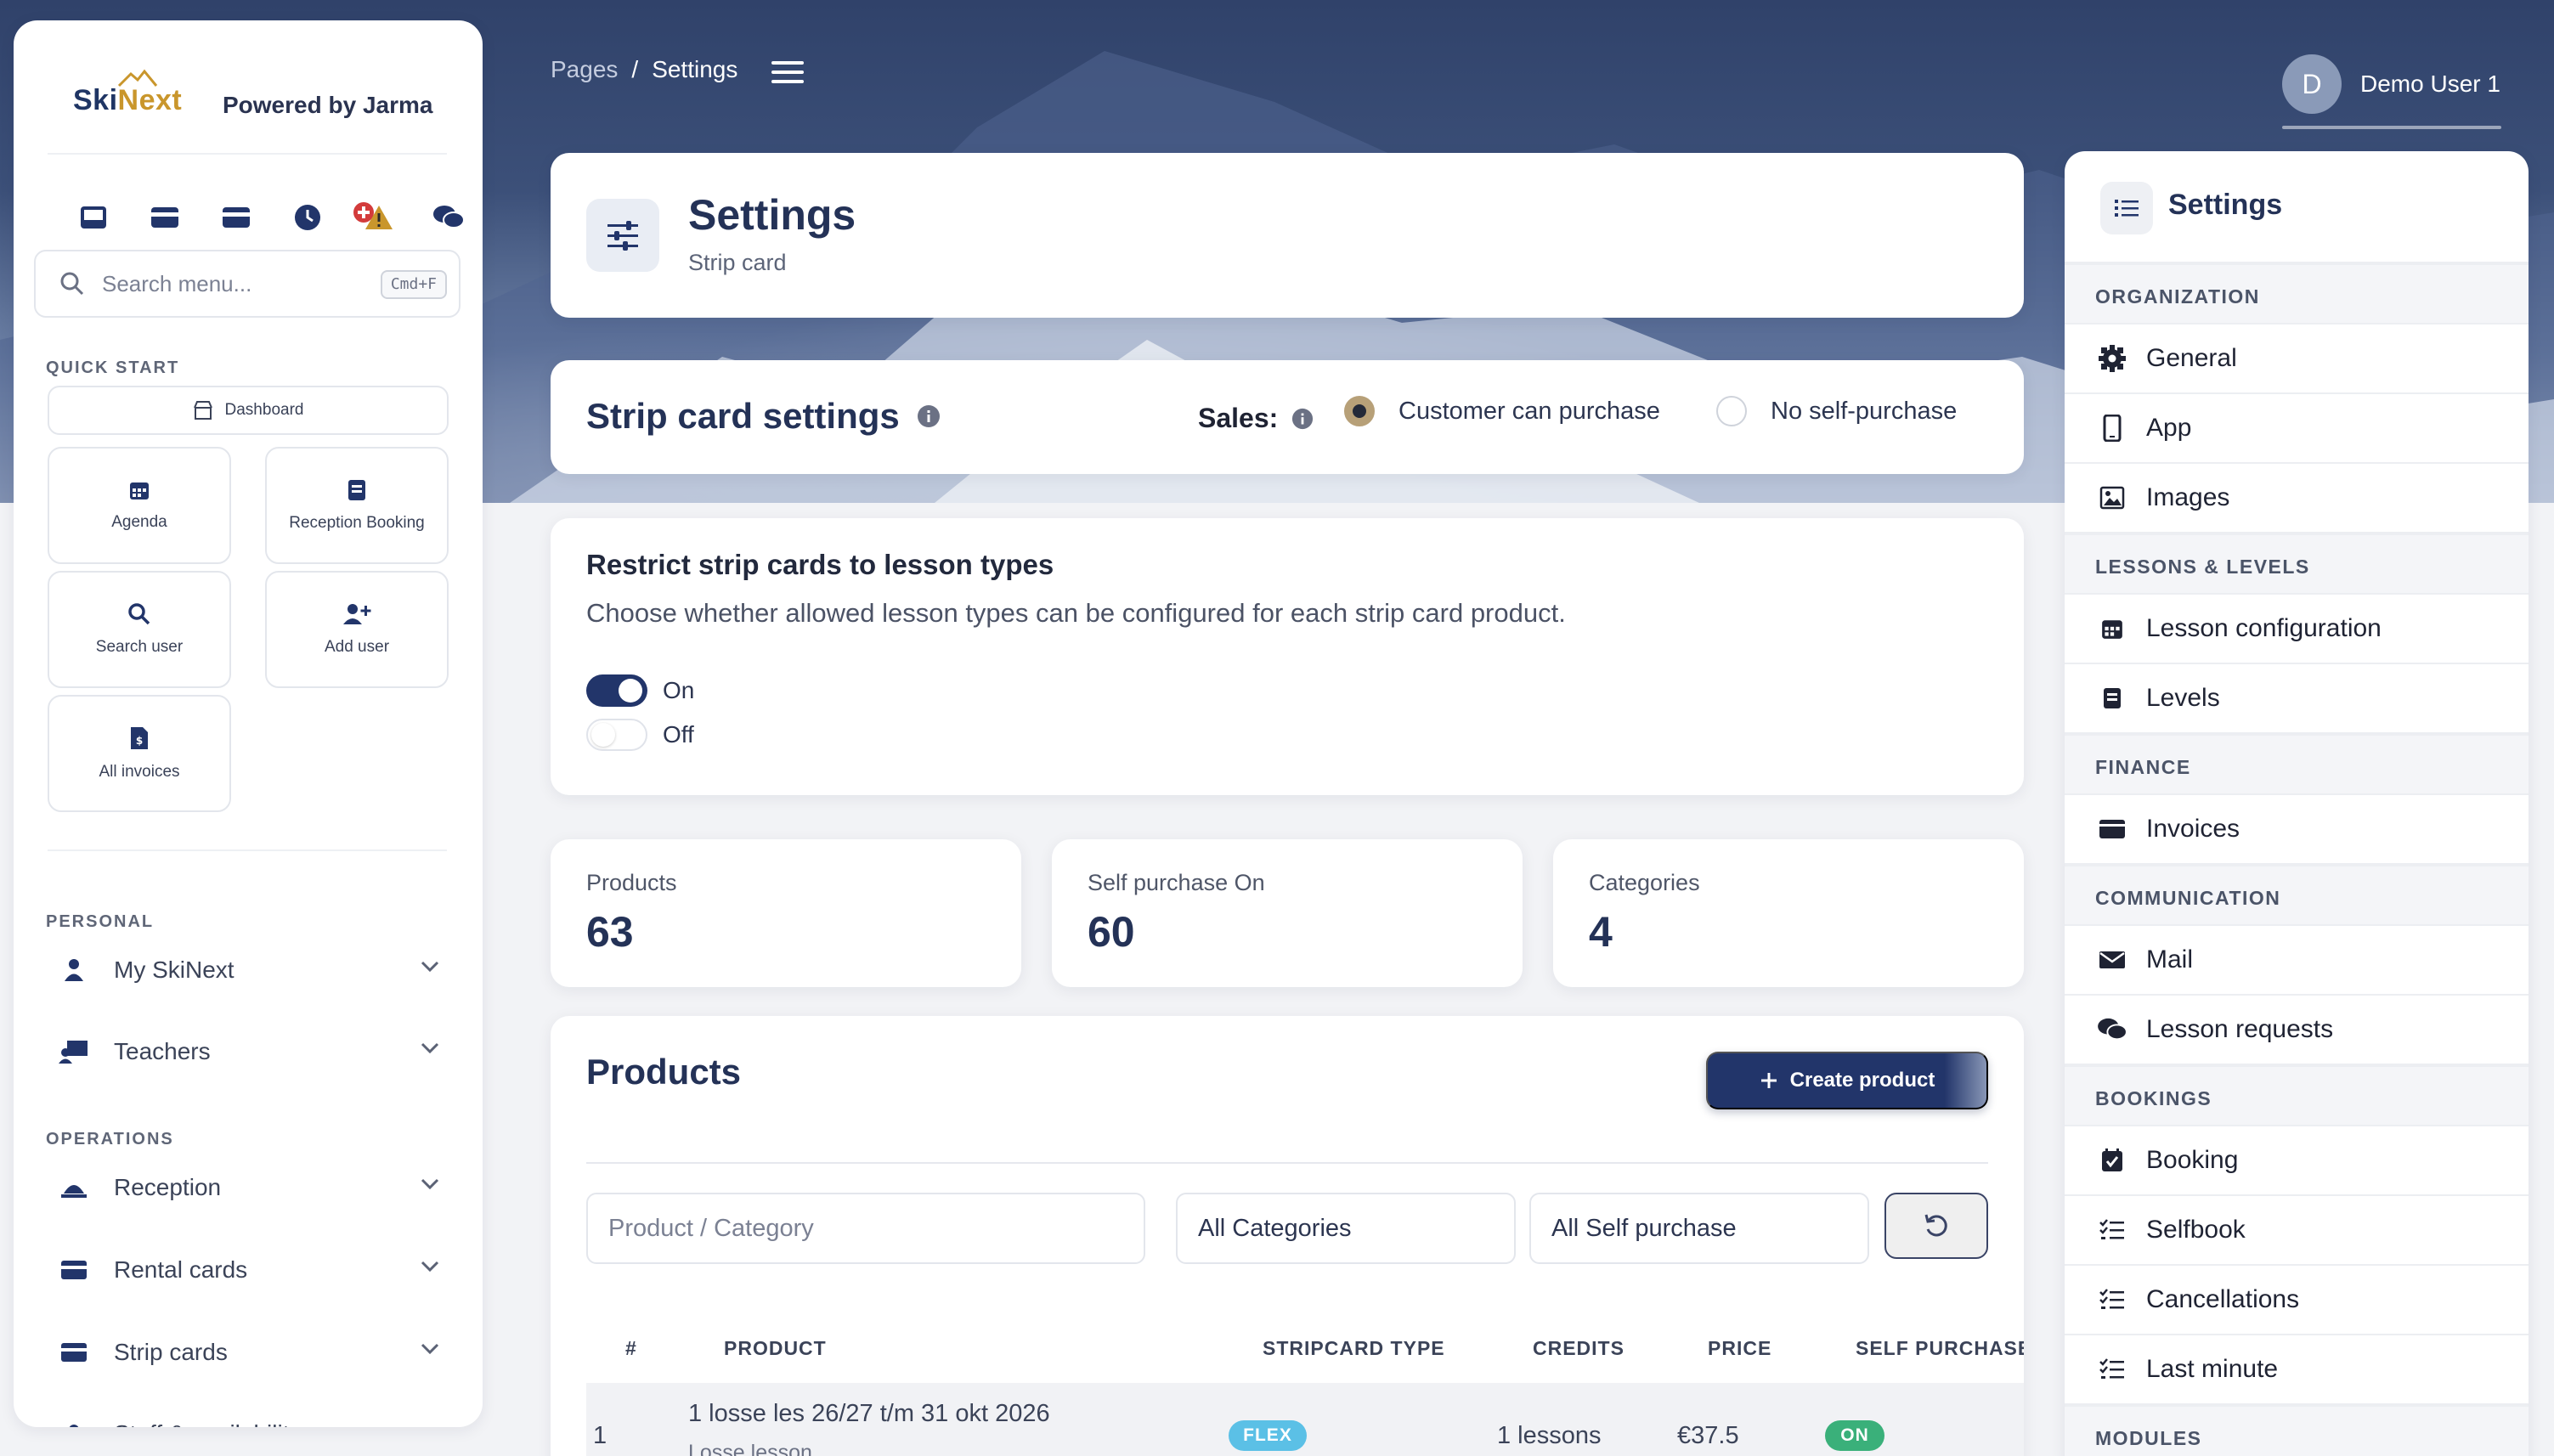 Image resolution: width=2554 pixels, height=1456 pixels. Describe the element at coordinates (610, 932) in the screenshot. I see `stat-value: 63` at that location.